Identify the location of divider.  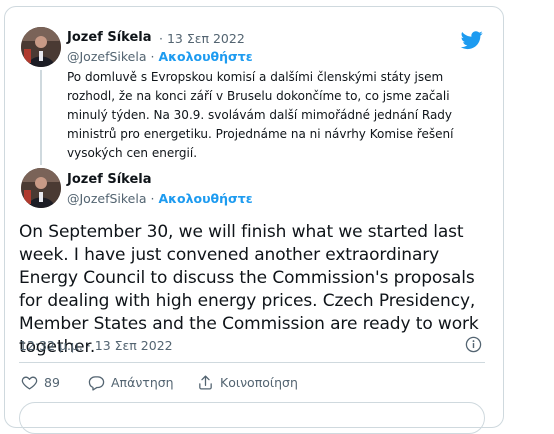
(252, 362).